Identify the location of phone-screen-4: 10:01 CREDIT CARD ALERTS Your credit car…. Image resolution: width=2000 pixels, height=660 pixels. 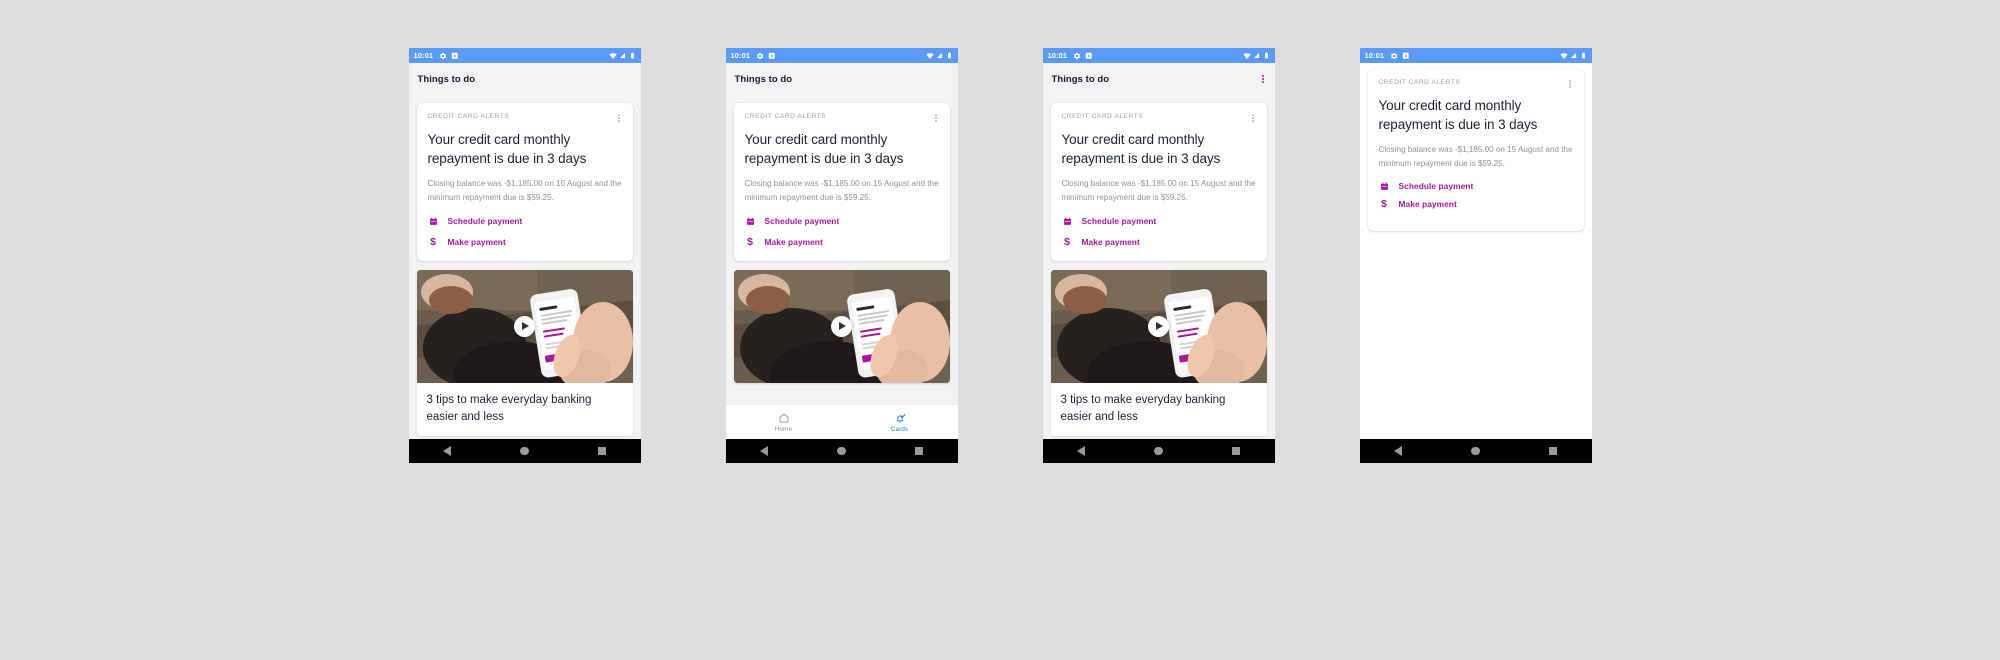
(1475, 255).